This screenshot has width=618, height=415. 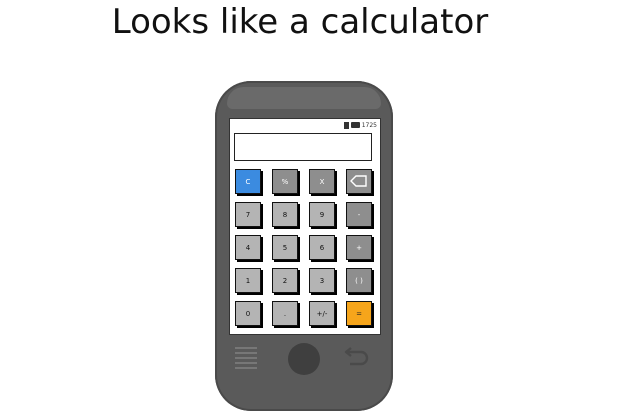 I want to click on parentheses-button: ( ), so click(x=359, y=280).